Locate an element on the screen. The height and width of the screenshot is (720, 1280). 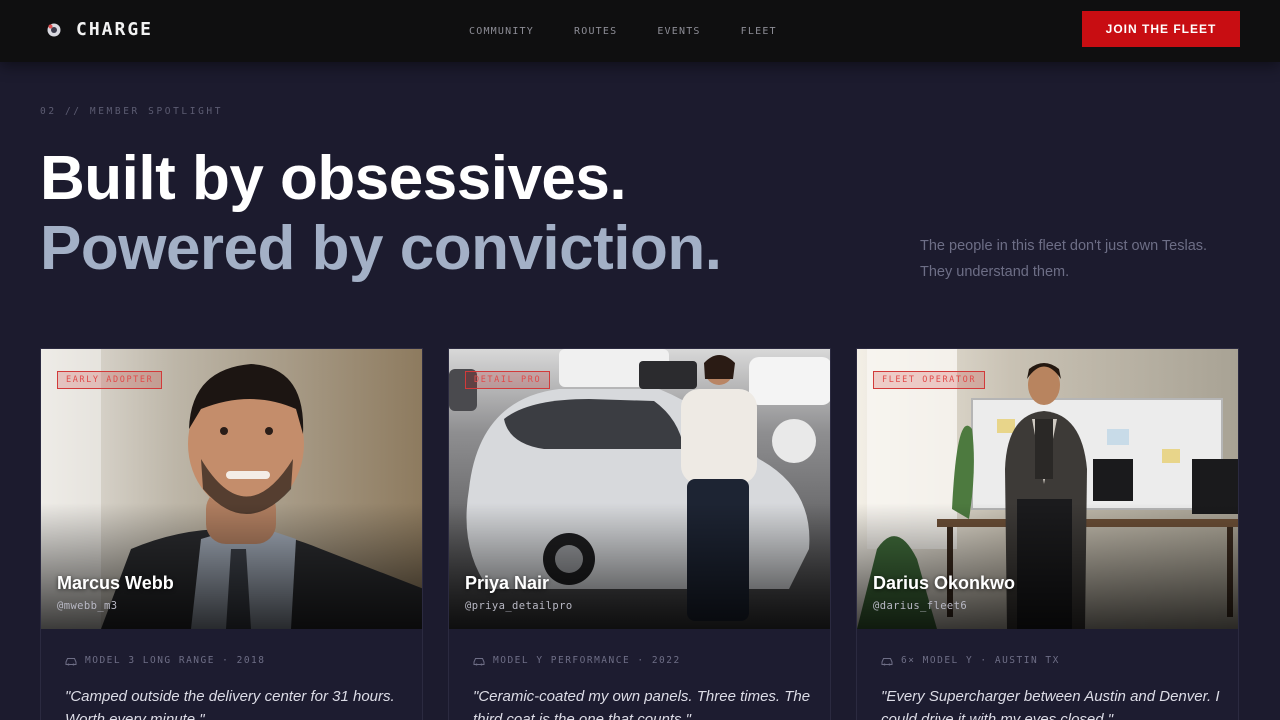
member-badge: FLEET OPERATOR is located at coordinates (929, 380).